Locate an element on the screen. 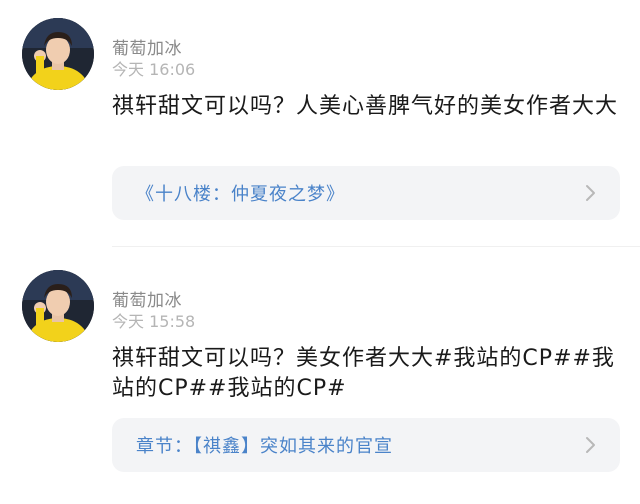 The image size is (640, 504). comment-text: 祺轩甜文可以吗？美女作者大大#我站的CP##我站的CP##我站的CP# is located at coordinates (363, 373).